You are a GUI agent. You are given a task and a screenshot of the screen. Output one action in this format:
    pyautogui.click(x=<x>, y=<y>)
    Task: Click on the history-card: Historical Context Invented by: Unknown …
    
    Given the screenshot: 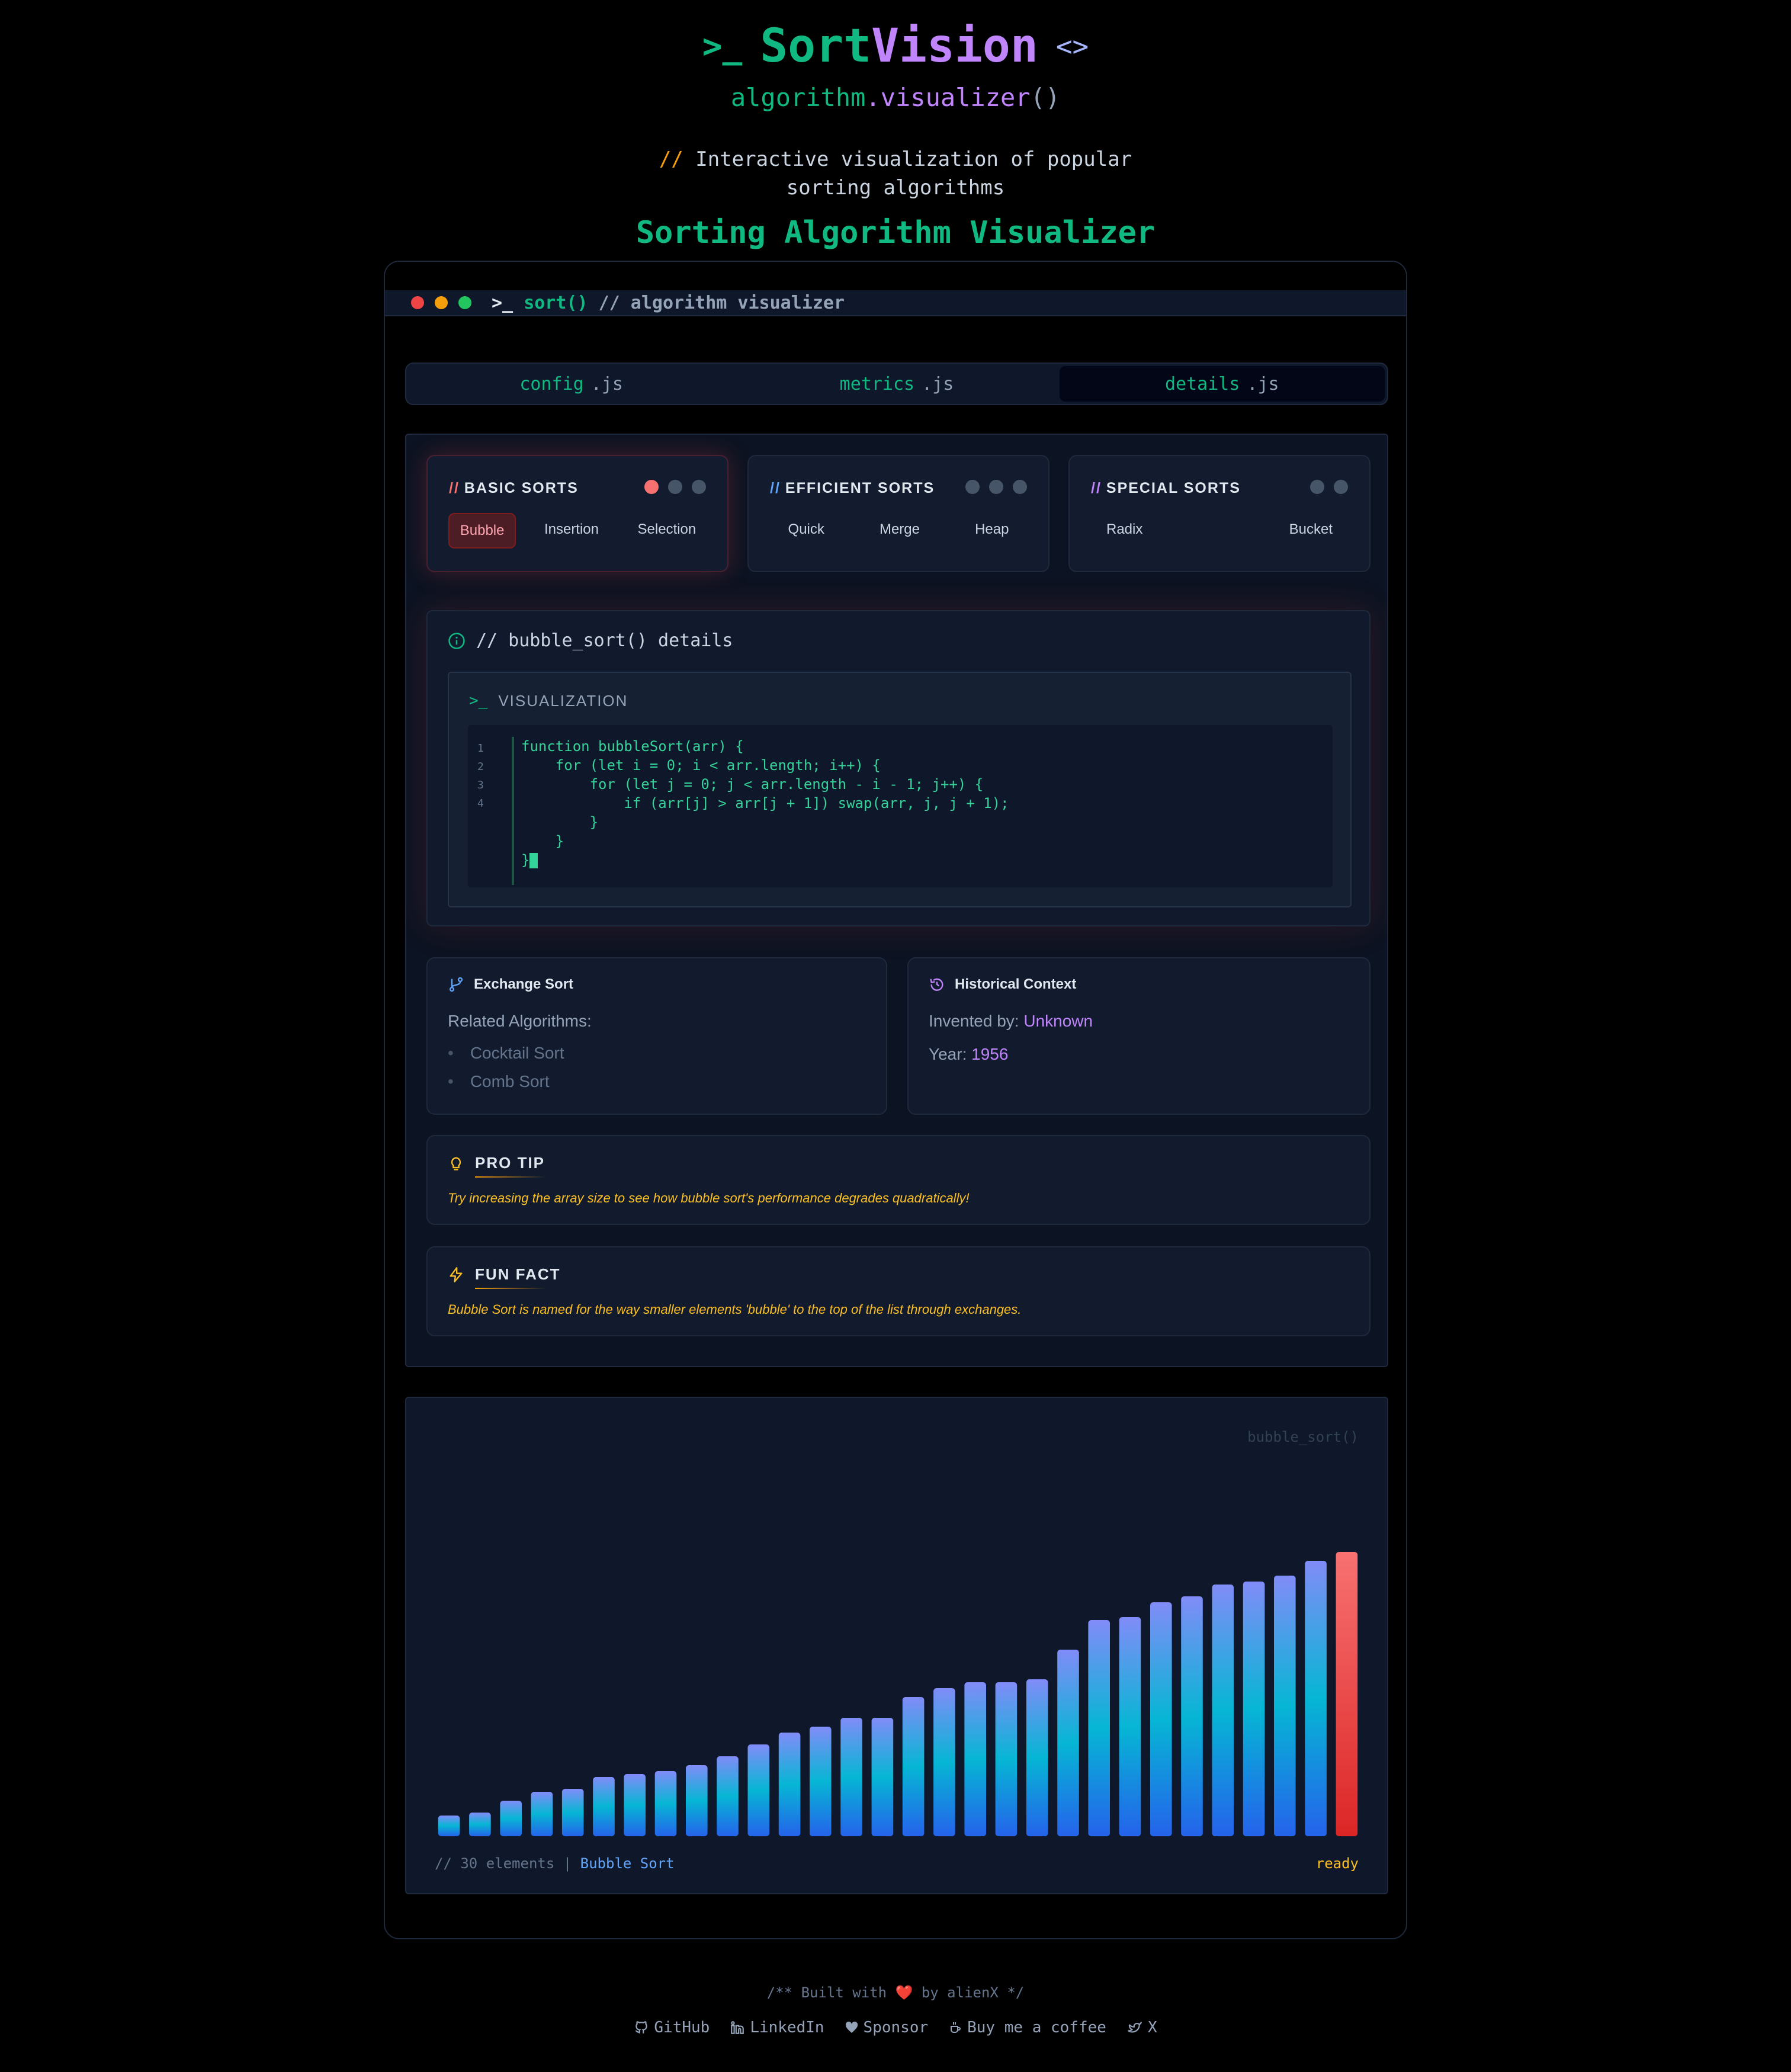 What is the action you would take?
    pyautogui.click(x=1138, y=1036)
    